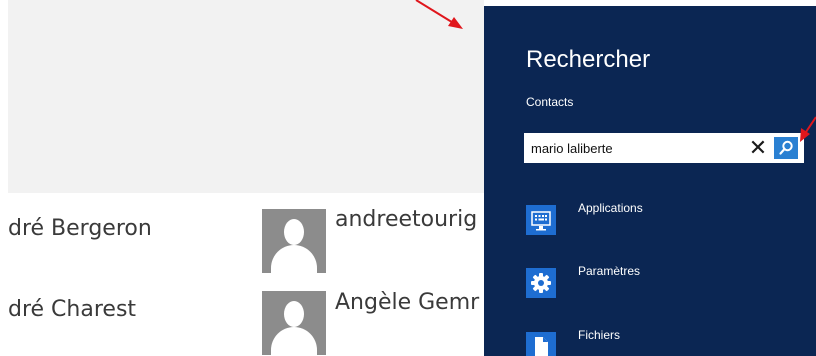 This screenshot has width=816, height=356. I want to click on contact-name: andreetourig, so click(406, 219).